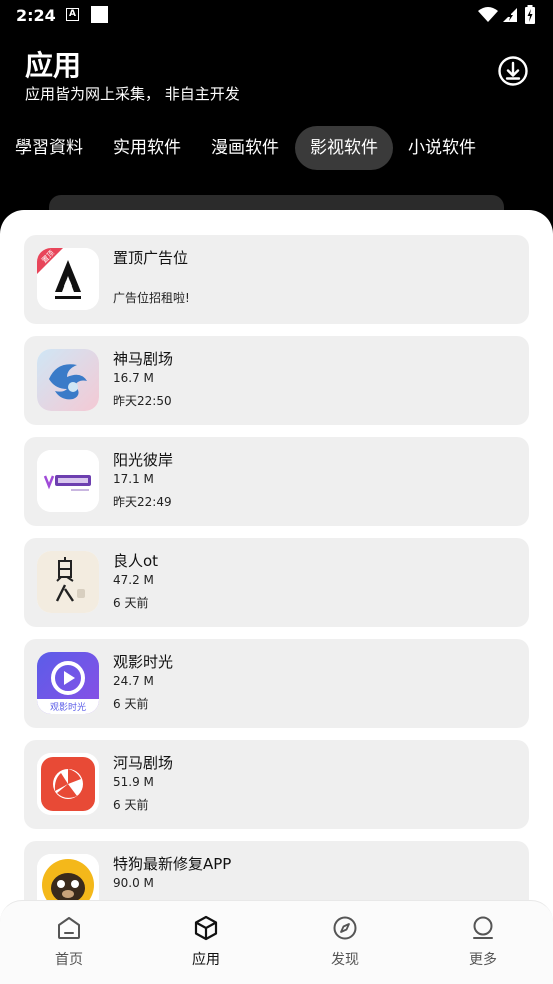 The width and height of the screenshot is (553, 984). I want to click on ad-logo-icon: 置顶, so click(68, 279).